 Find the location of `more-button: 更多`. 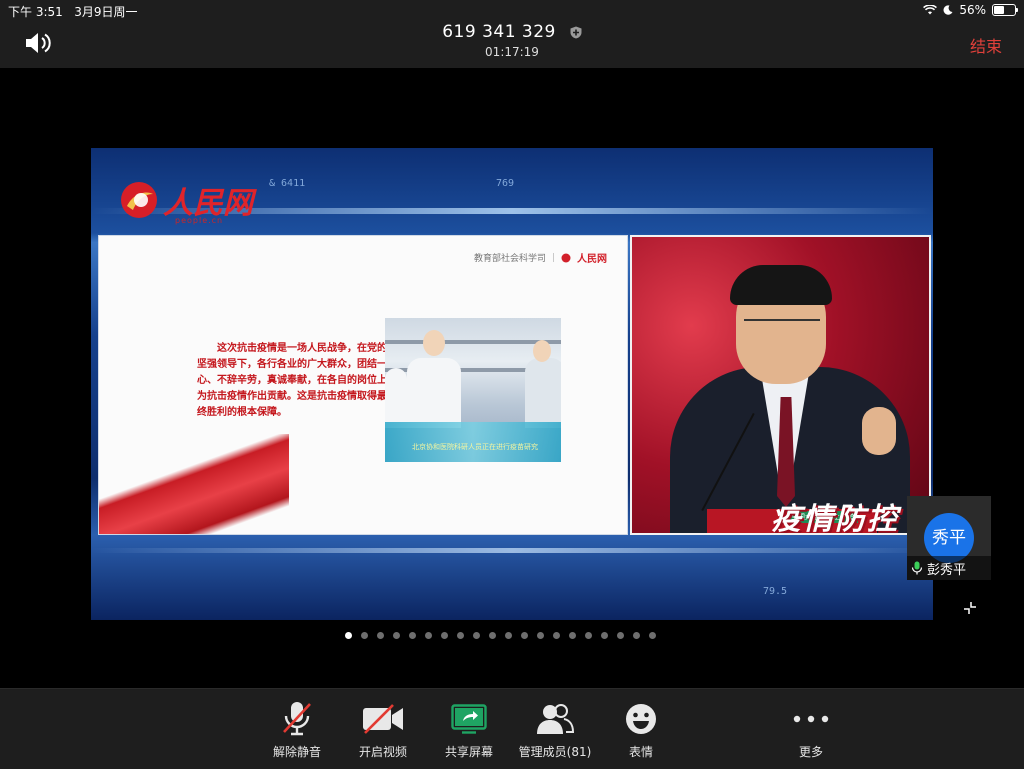

more-button: 更多 is located at coordinates (811, 729).